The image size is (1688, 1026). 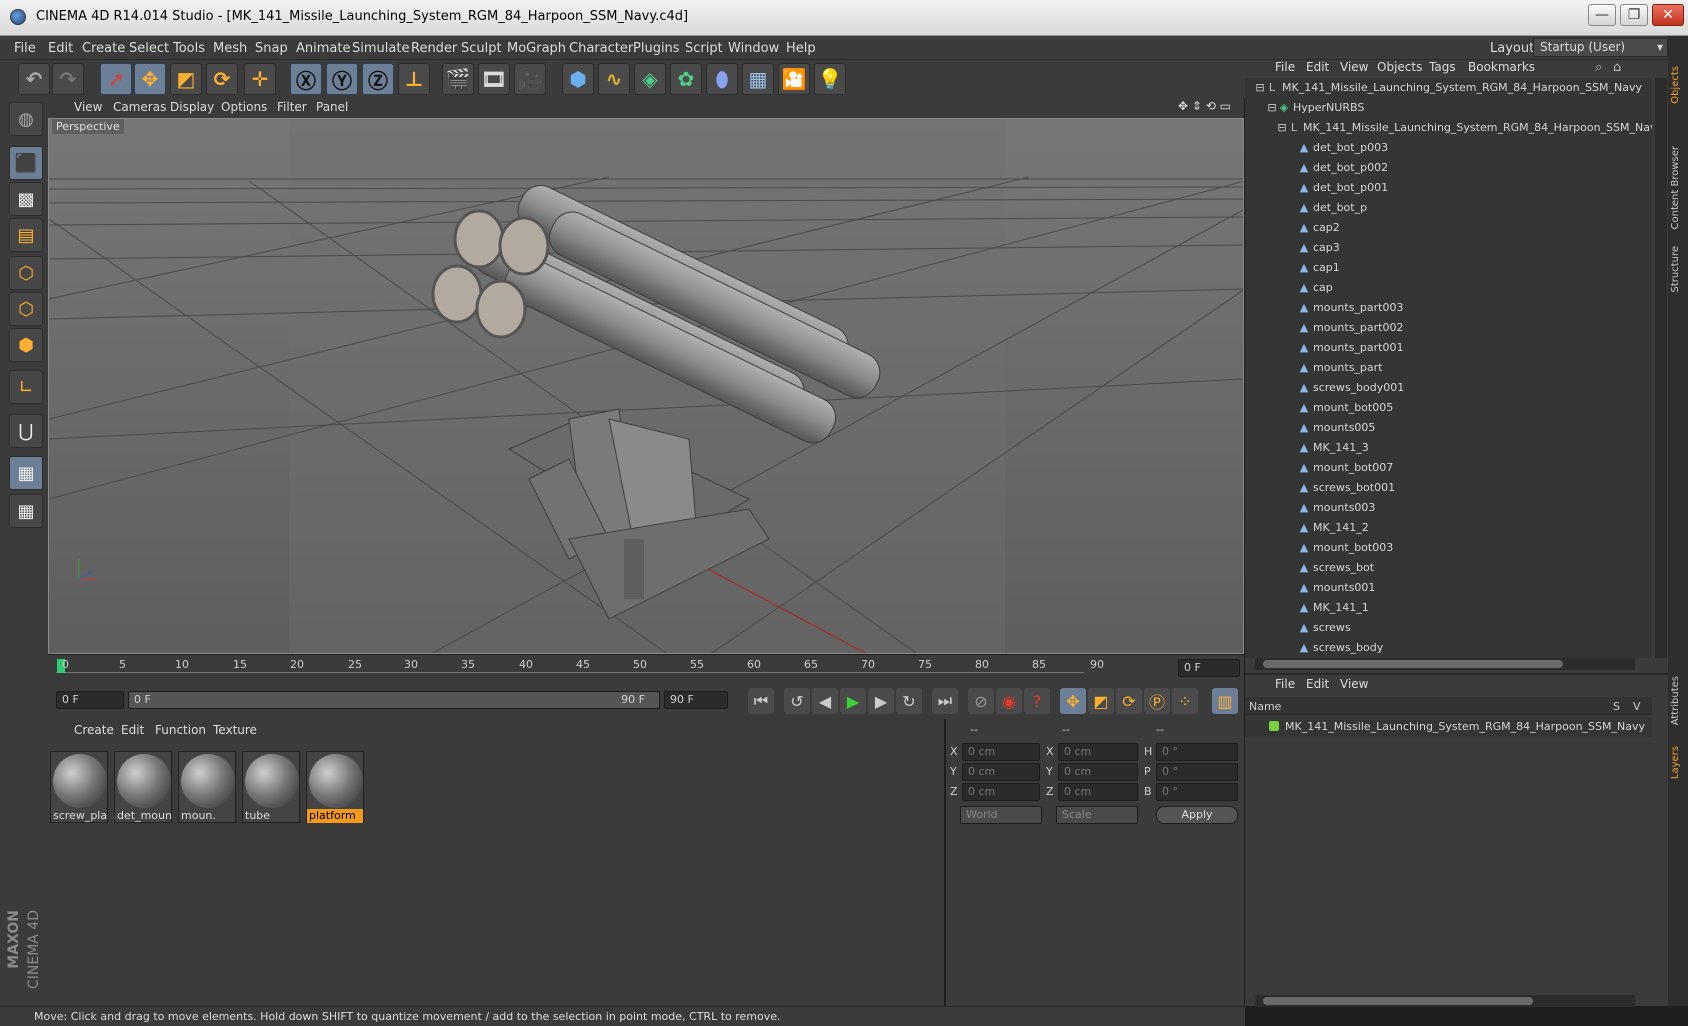 I want to click on viewport-navigation-icons: ✥ ⇕ ⟲ ▭, so click(x=1204, y=106).